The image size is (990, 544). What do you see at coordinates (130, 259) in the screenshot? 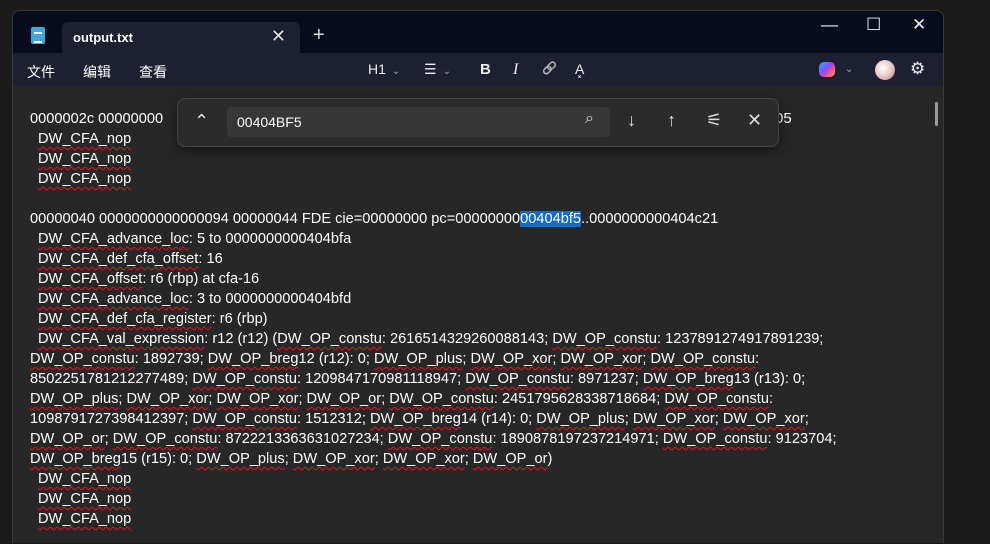
I see `text-line-content: DW_CFA_def_cfa_offset: 16` at bounding box center [130, 259].